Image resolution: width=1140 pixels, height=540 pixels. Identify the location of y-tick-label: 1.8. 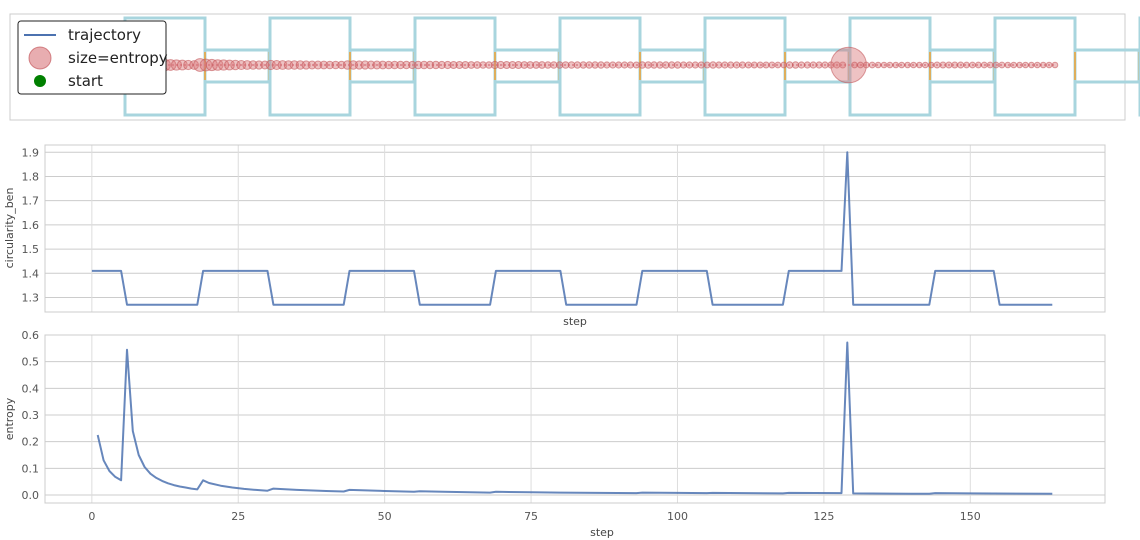
(31, 176).